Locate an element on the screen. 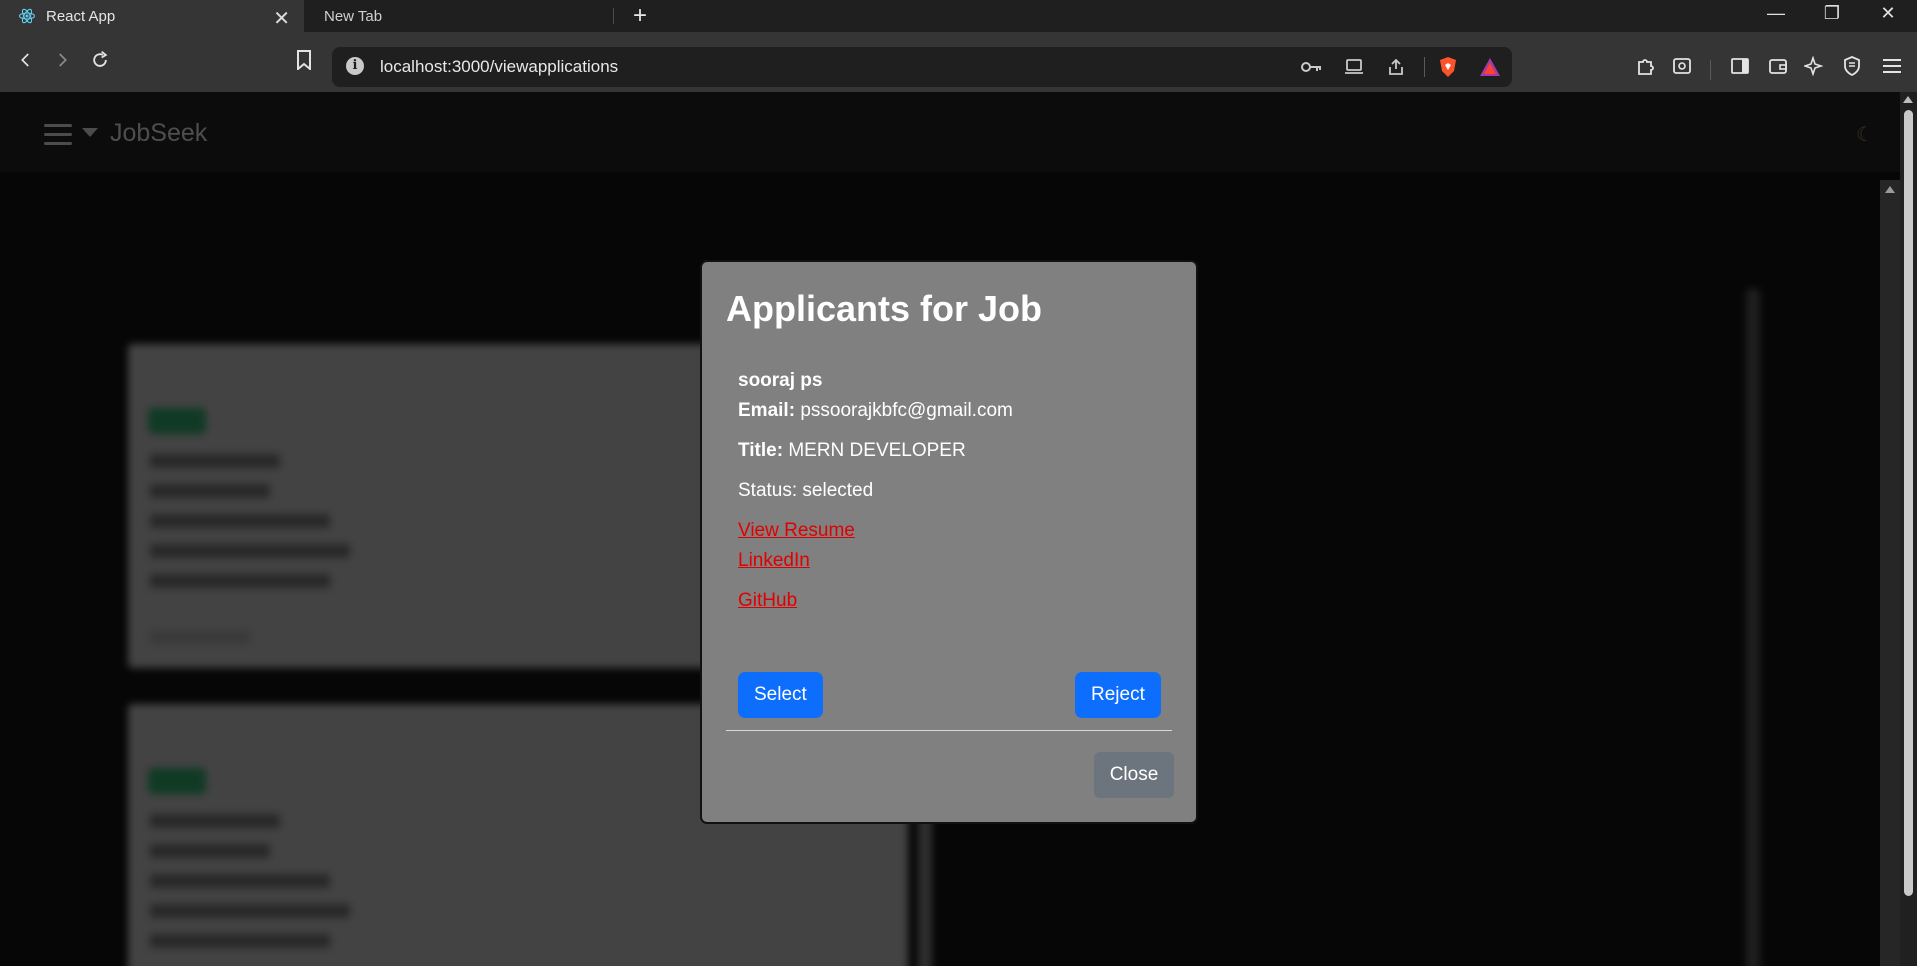 Image resolution: width=1917 pixels, height=966 pixels. site-info-icon: i is located at coordinates (355, 66).